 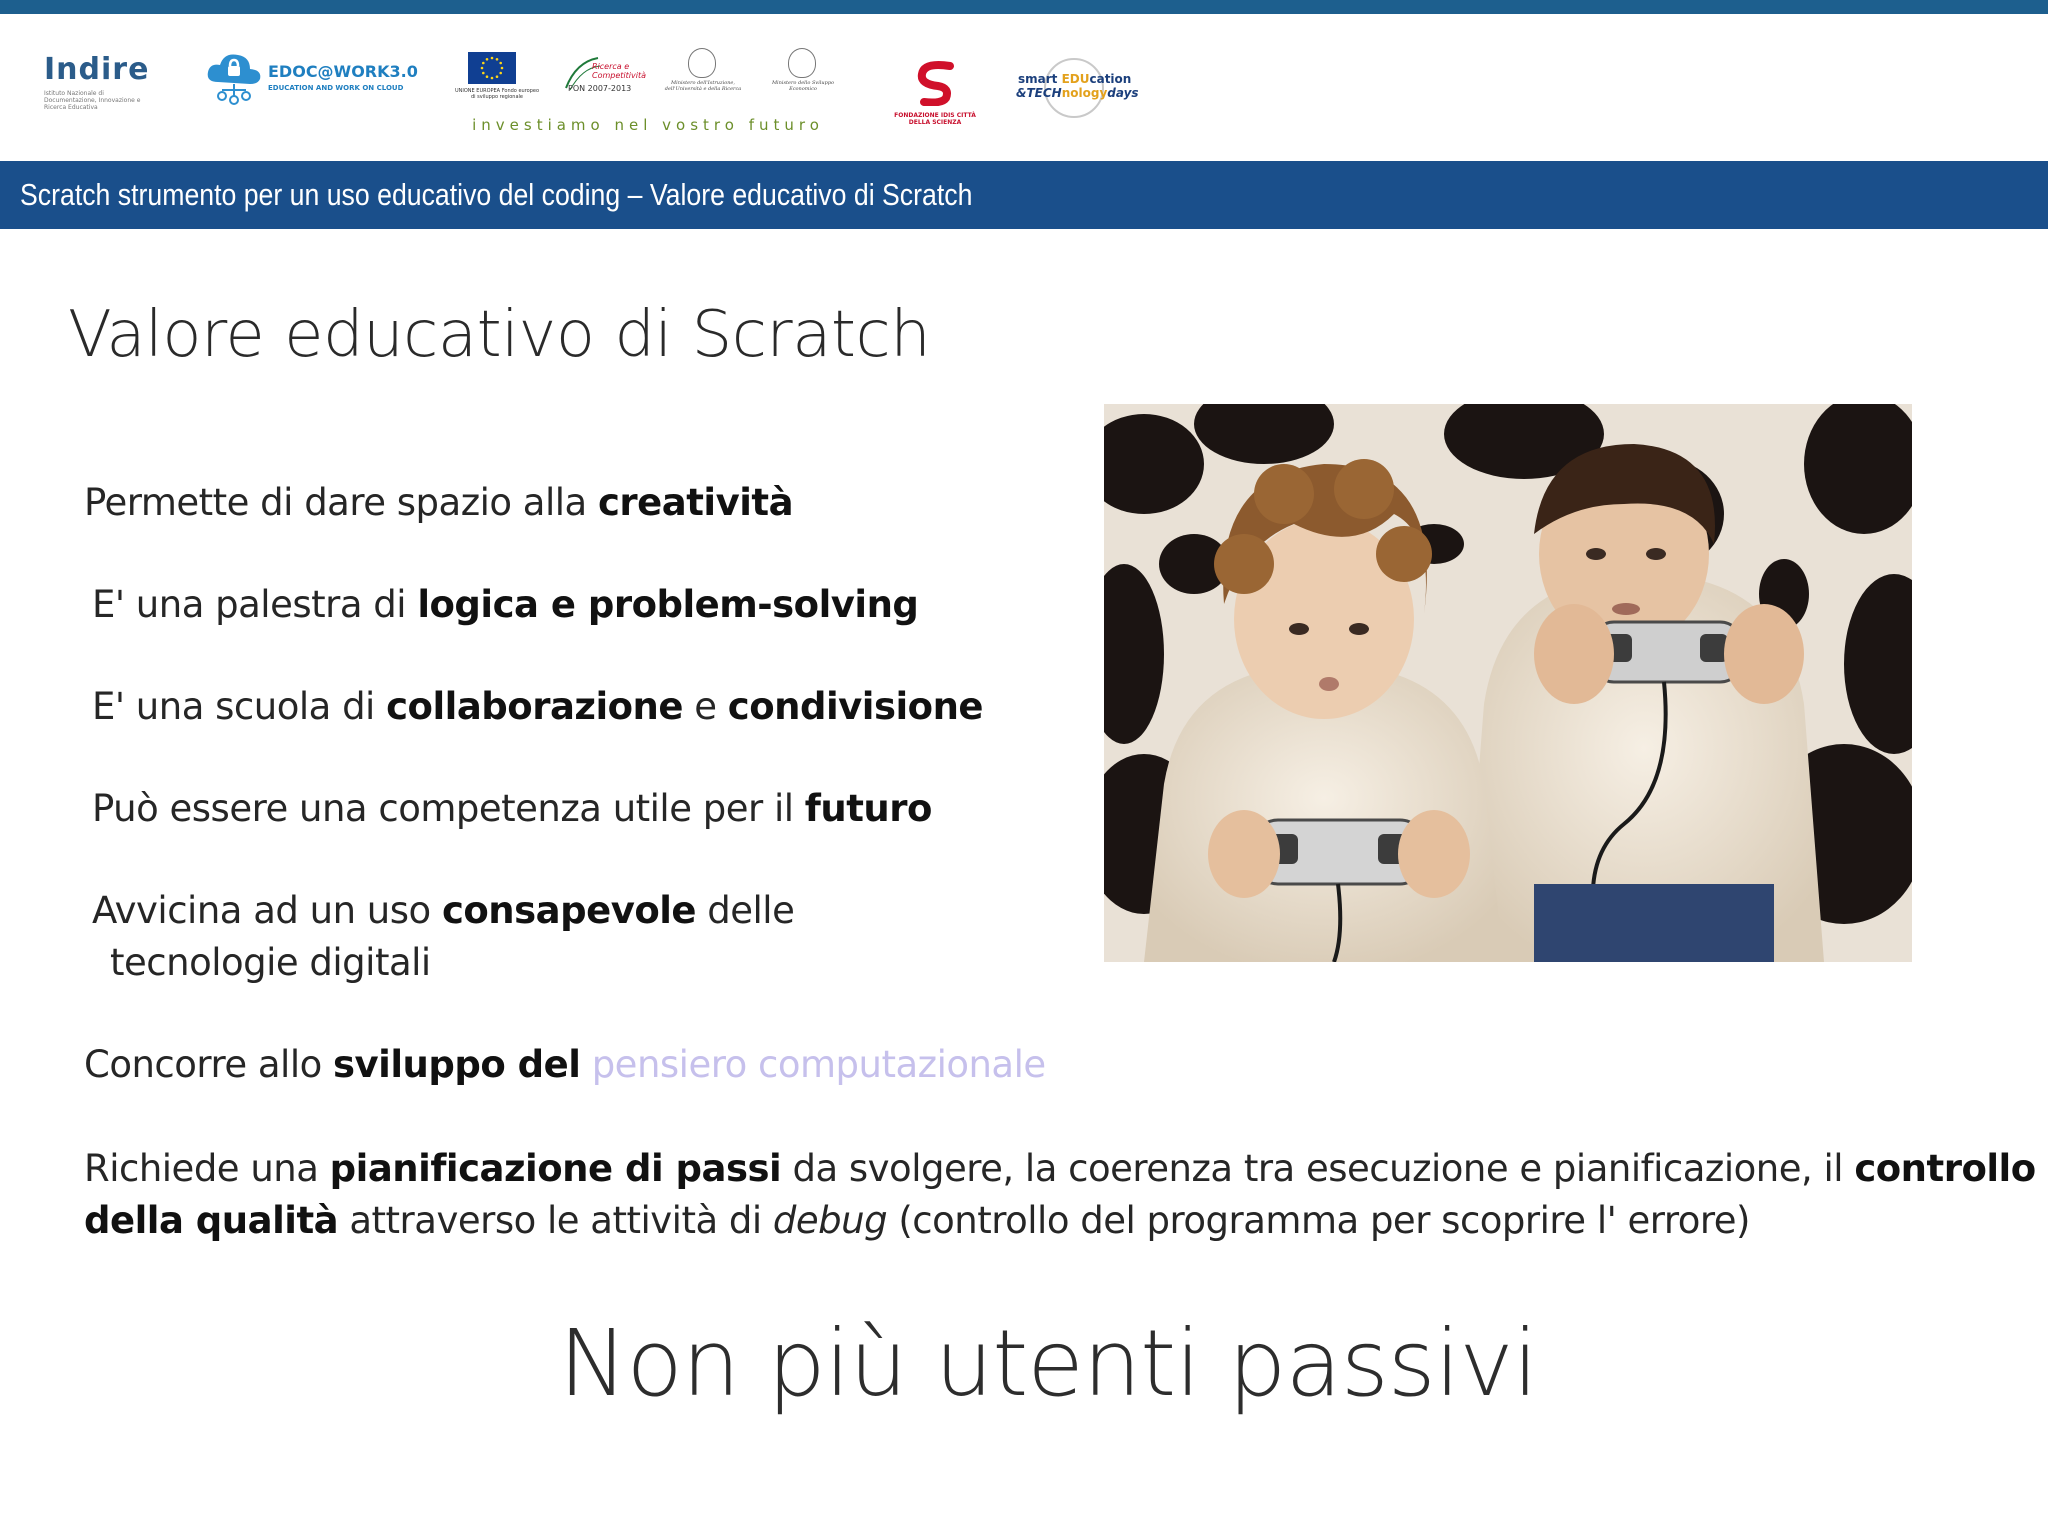 What do you see at coordinates (609, 88) in the screenshot?
I see `pon-years: 2007-2013` at bounding box center [609, 88].